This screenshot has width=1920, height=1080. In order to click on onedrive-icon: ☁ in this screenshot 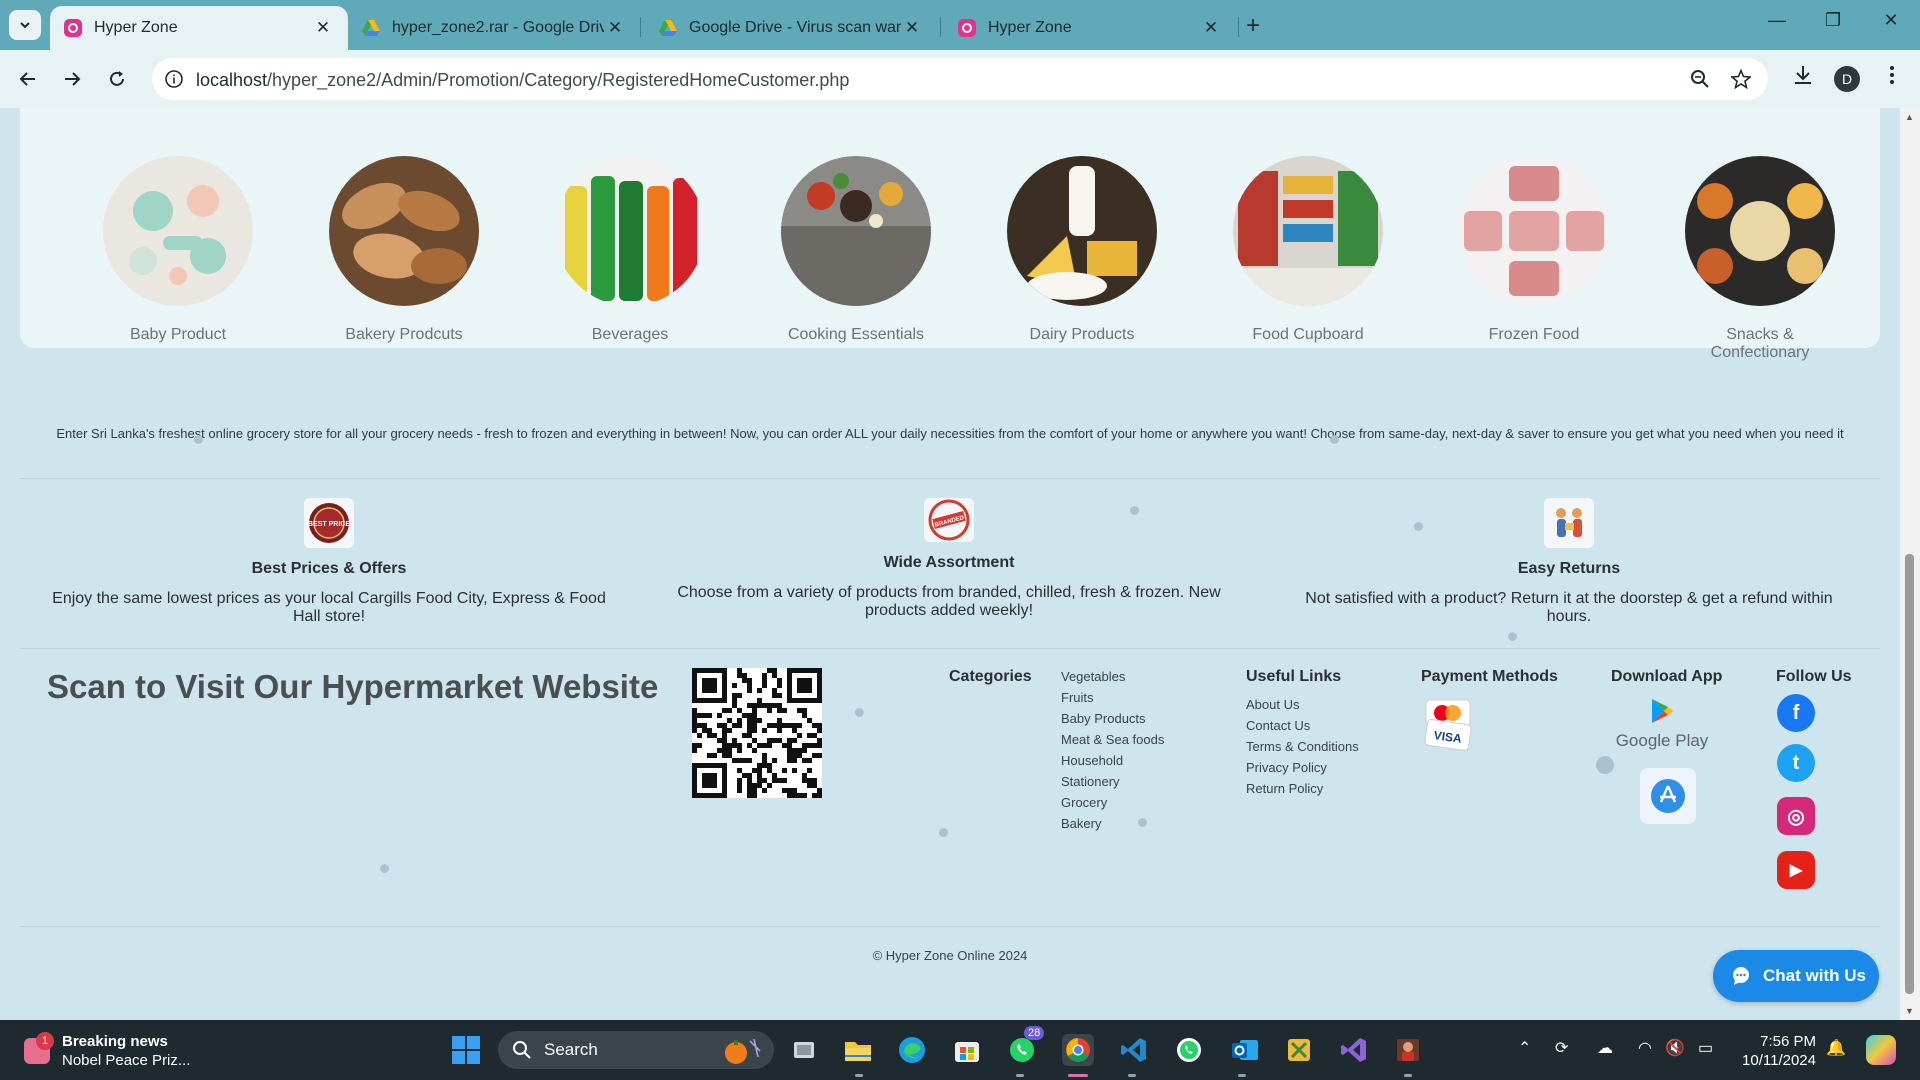, I will do `click(1605, 1048)`.